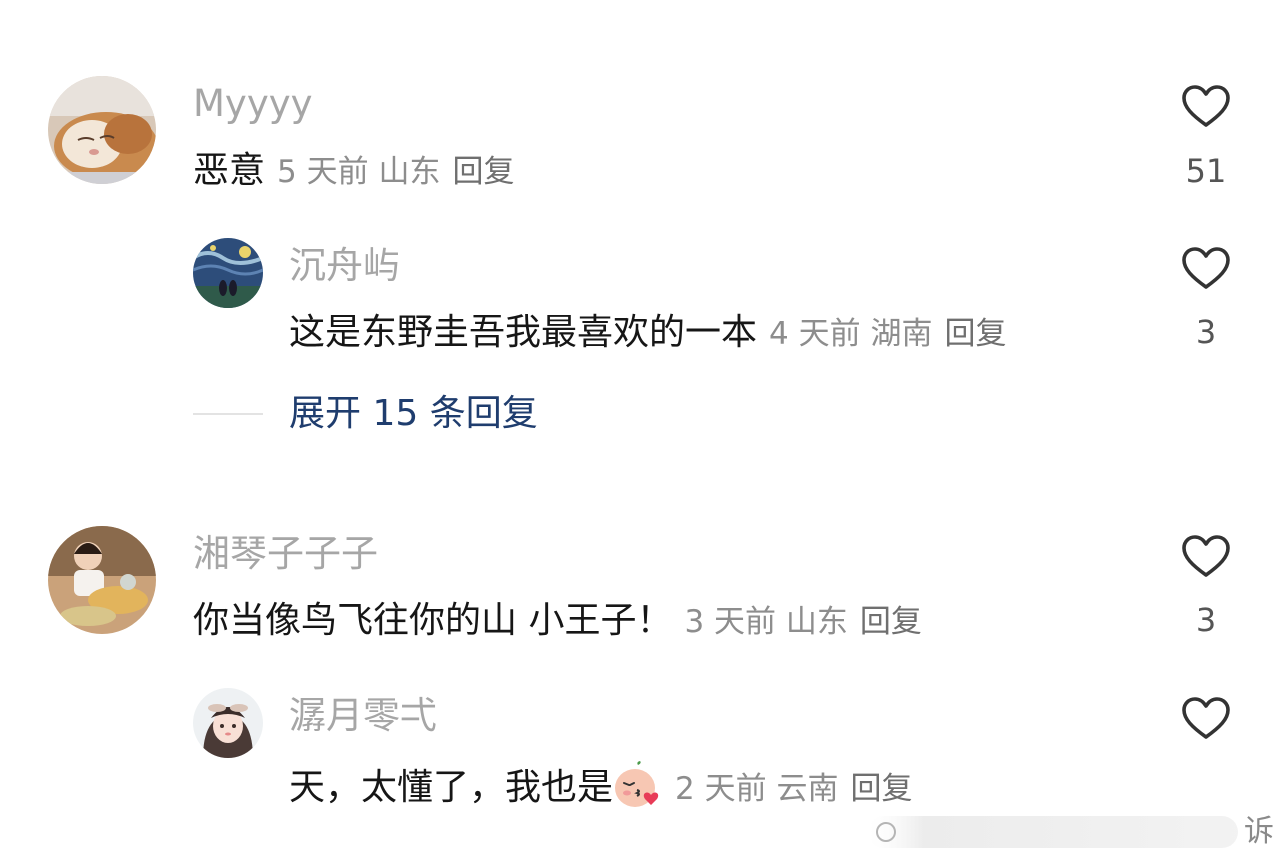  Describe the element at coordinates (253, 104) in the screenshot. I see `username: Myyyy` at that location.